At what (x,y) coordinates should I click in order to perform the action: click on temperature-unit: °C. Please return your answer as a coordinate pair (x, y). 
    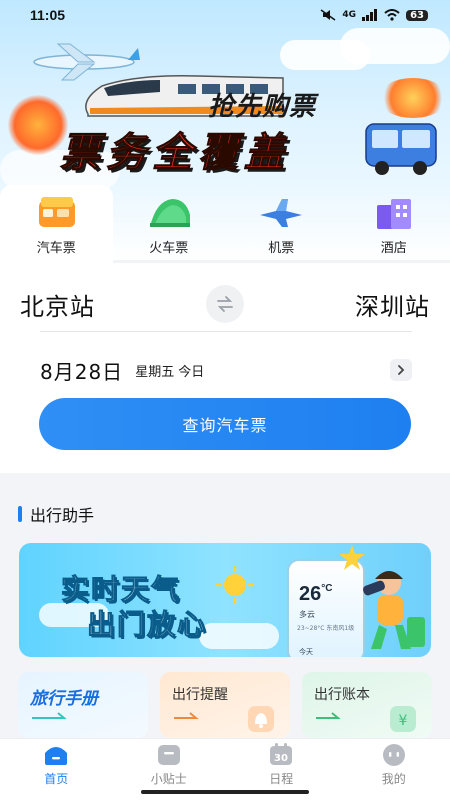
    Looking at the image, I should click on (327, 588).